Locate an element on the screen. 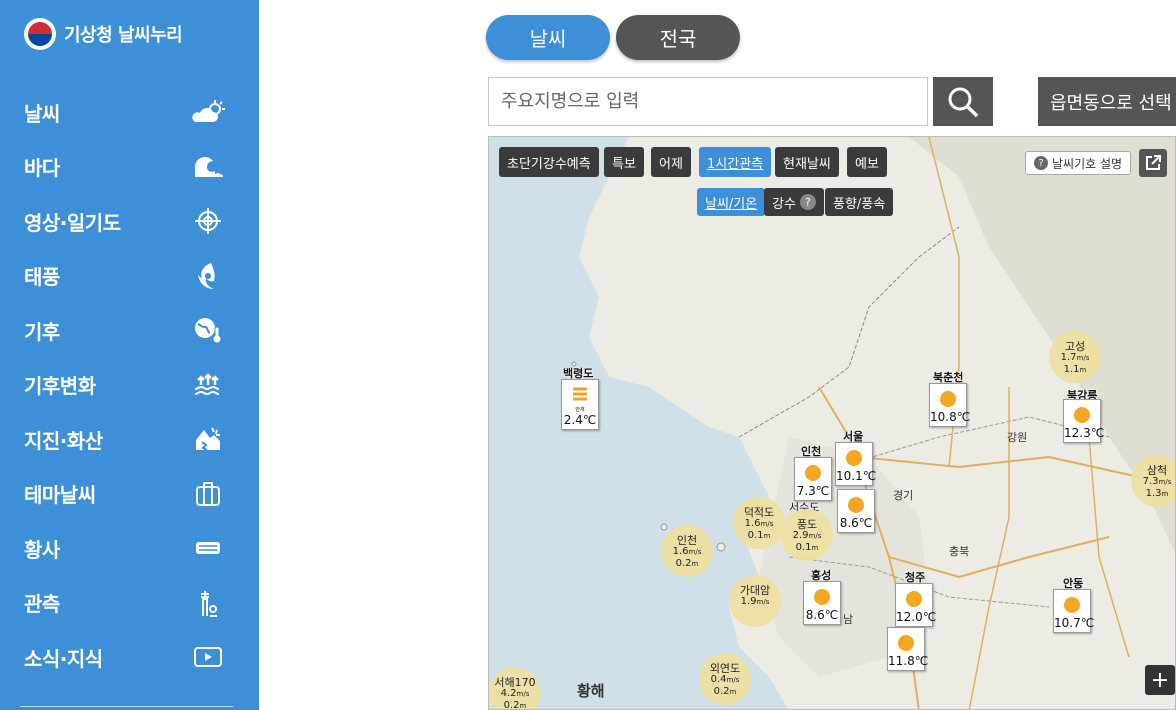 The image size is (1176, 710). buoy-wave: 1.1m is located at coordinates (1075, 370).